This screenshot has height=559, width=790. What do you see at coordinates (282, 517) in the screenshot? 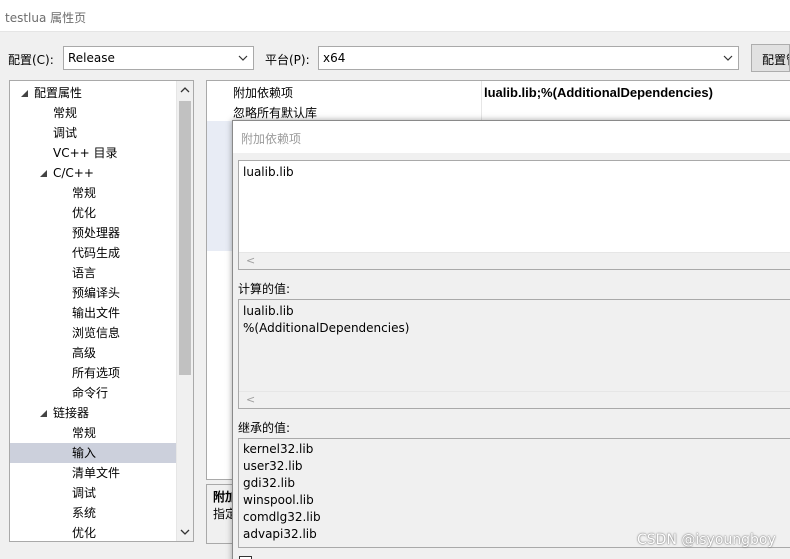
I see `inherited-line: comdlg32.lib` at bounding box center [282, 517].